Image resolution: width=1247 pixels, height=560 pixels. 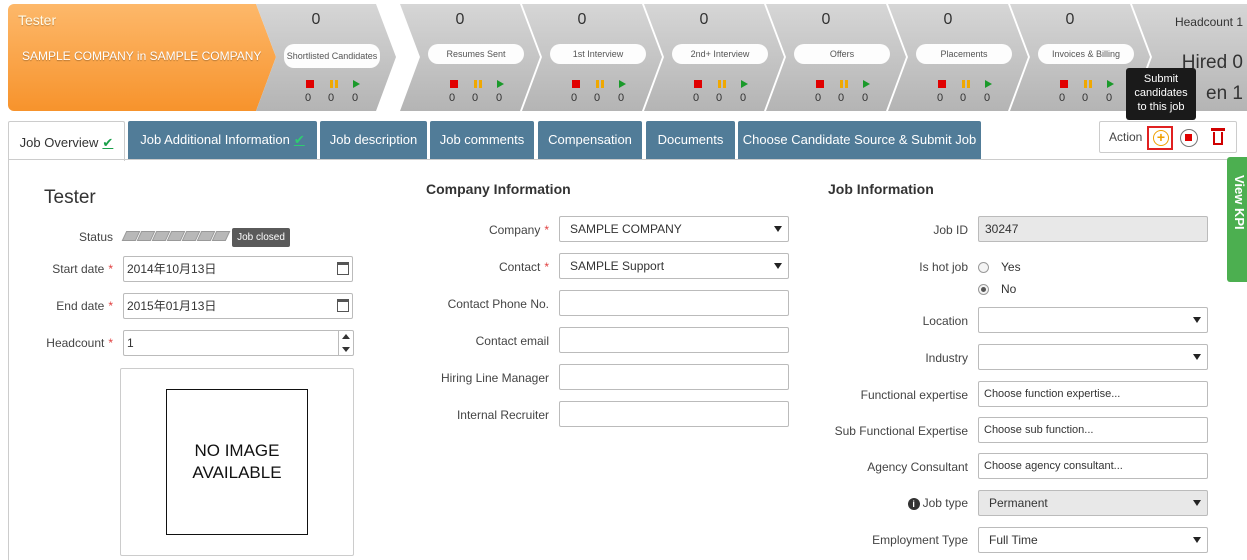 What do you see at coordinates (110, 269) in the screenshot?
I see `required-mark: *` at bounding box center [110, 269].